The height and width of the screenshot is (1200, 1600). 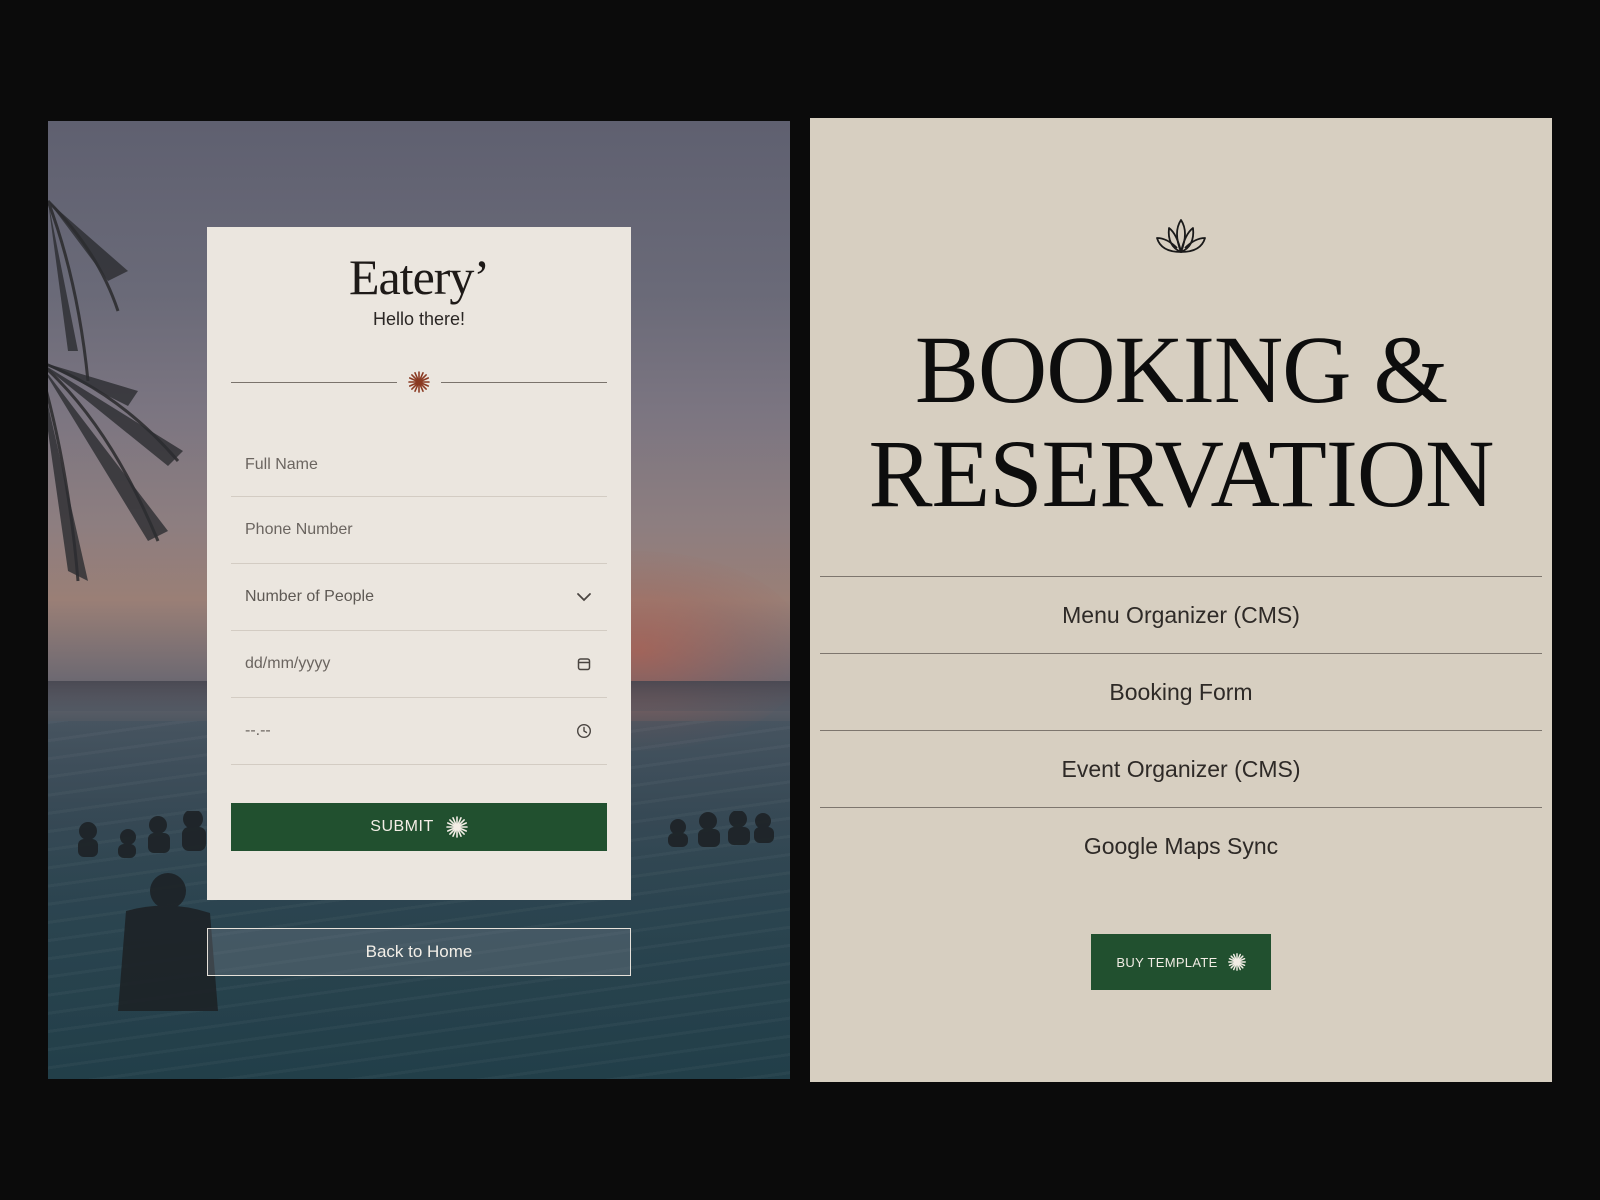 I want to click on buy-template-label: BUY TEMPLATE, so click(x=1167, y=962).